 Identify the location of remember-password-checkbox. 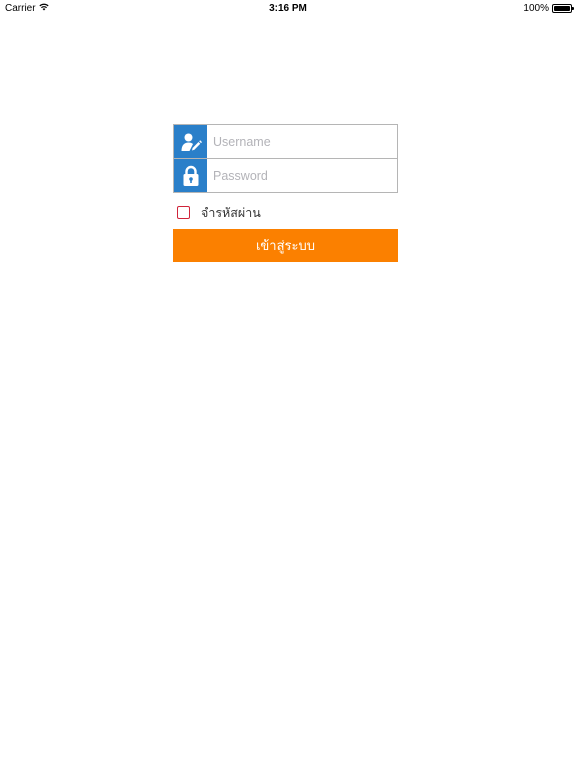
(183, 212).